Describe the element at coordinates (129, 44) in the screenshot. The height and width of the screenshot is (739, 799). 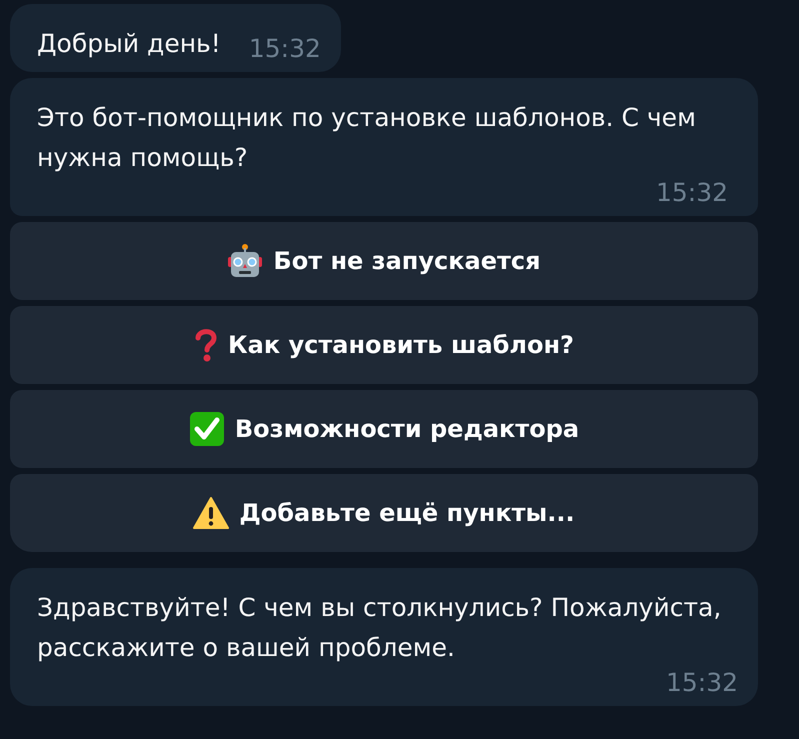
I see `message-text: Добрый день!` at that location.